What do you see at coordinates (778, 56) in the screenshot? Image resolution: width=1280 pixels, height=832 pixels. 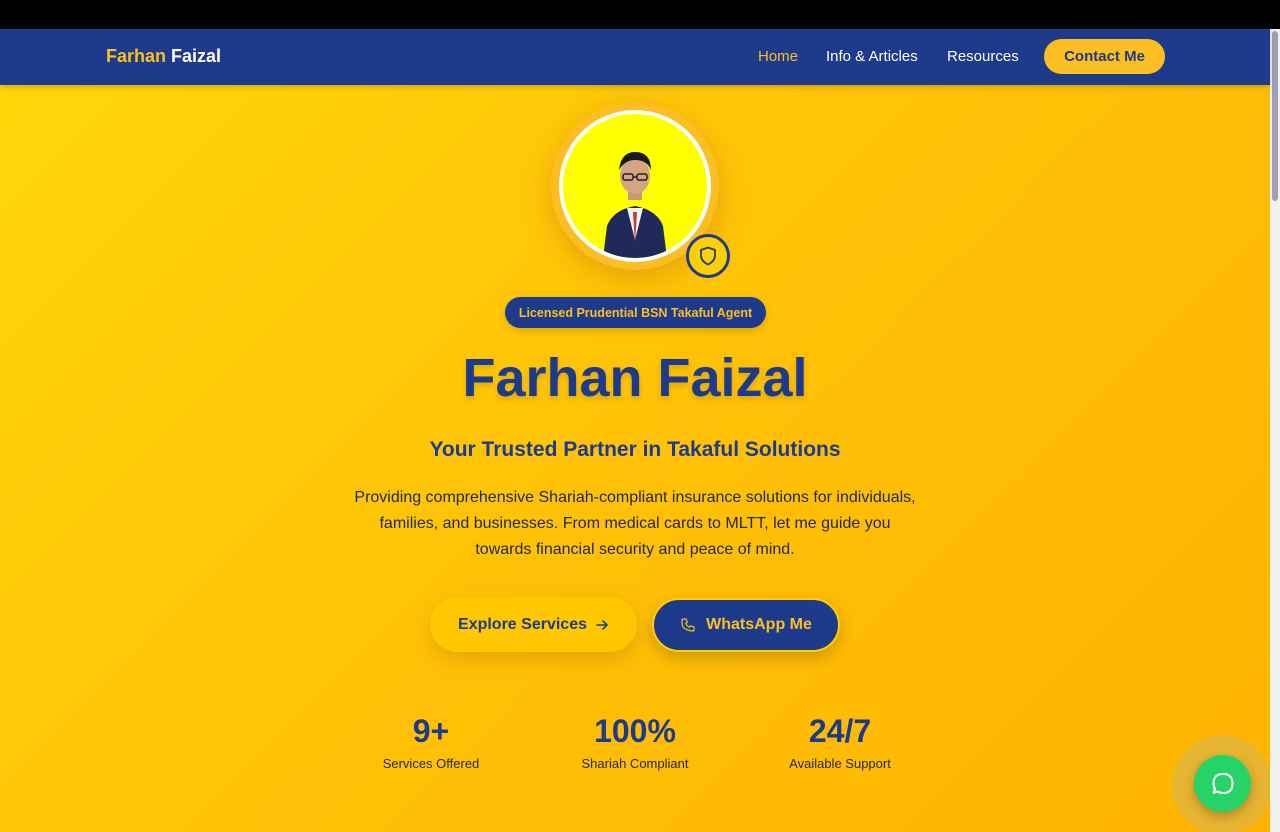 I see `nav-link-home: Home` at bounding box center [778, 56].